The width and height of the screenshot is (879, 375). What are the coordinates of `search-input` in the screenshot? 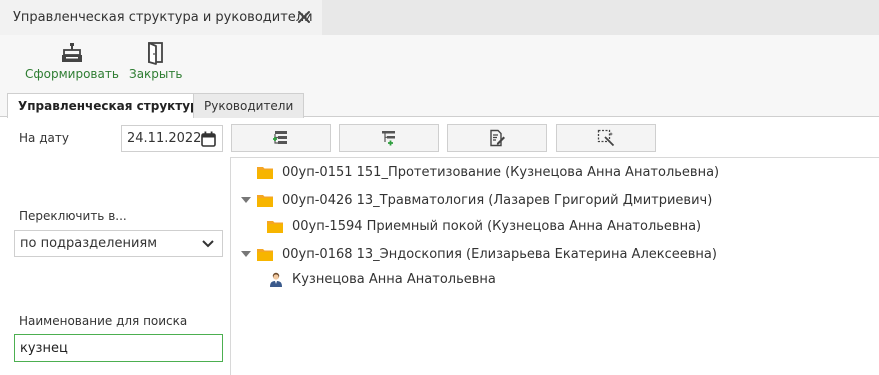 It's located at (118, 348).